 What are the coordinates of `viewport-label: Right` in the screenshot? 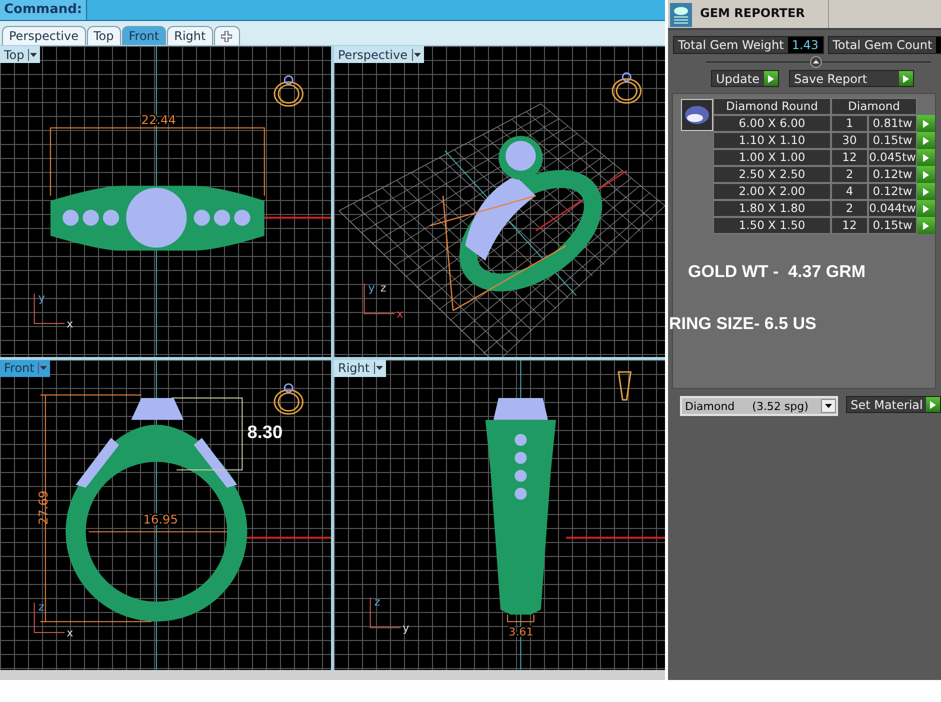 It's located at (360, 368).